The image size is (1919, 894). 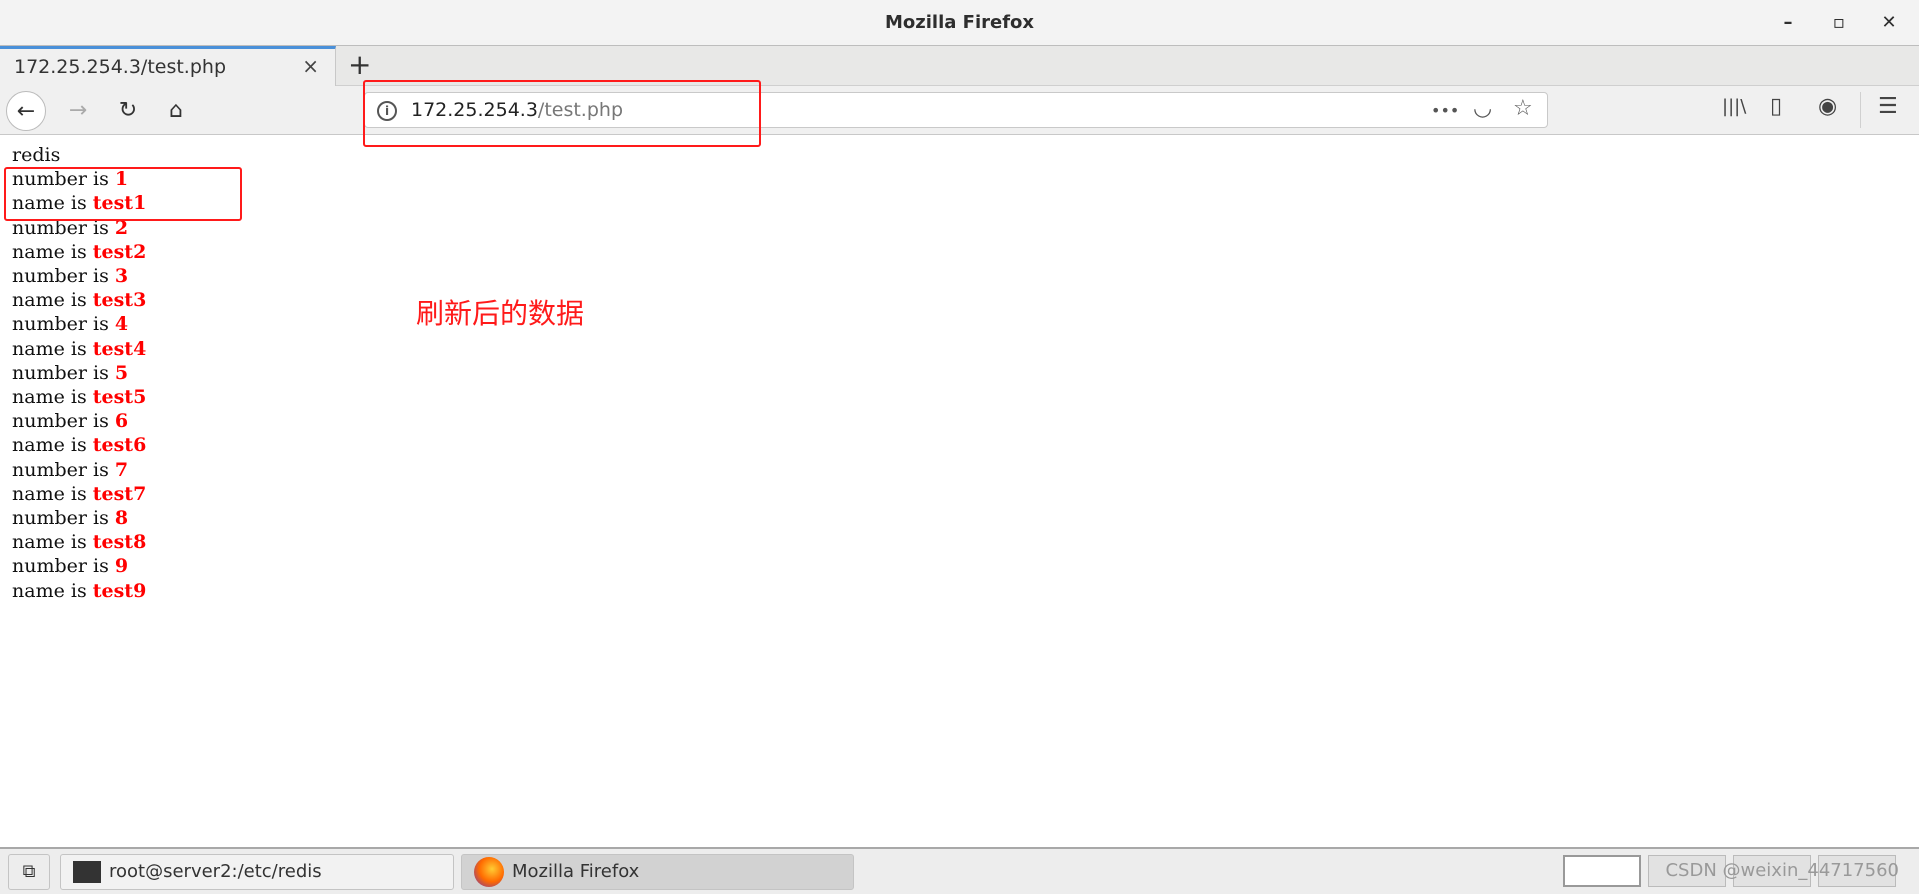 I want to click on number-value: 6, so click(x=121, y=421).